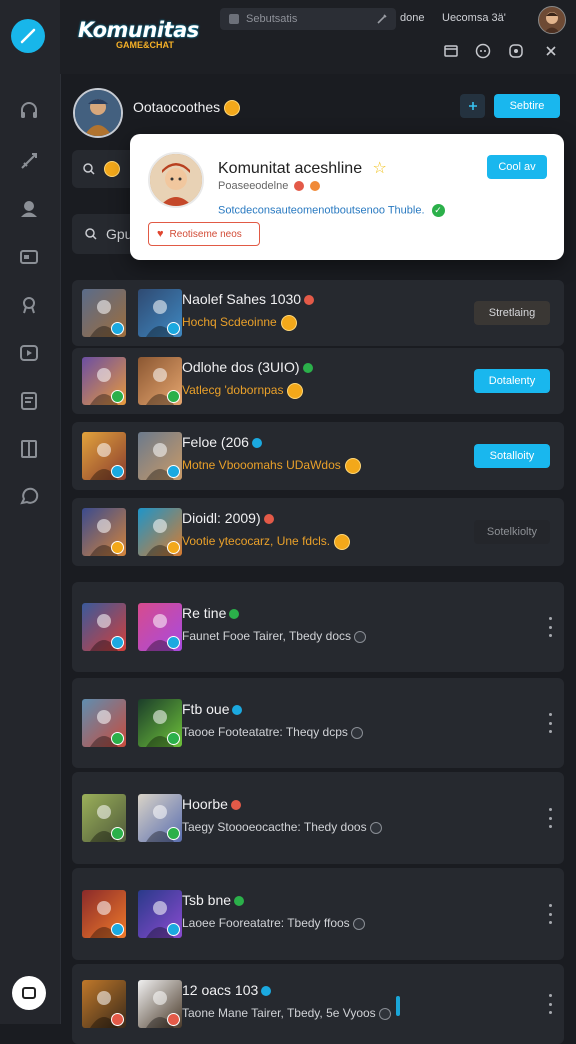 This screenshot has width=576, height=1044. I want to click on profile-cta-button: Sebtire, so click(527, 106).